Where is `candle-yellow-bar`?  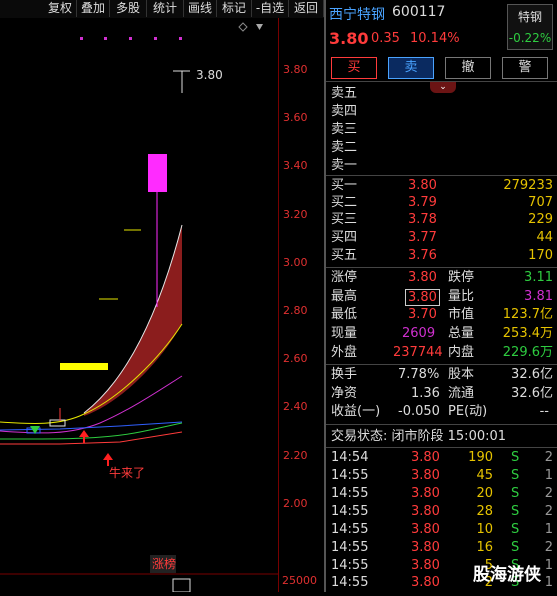
candle-yellow-bar is located at coordinates (84, 366).